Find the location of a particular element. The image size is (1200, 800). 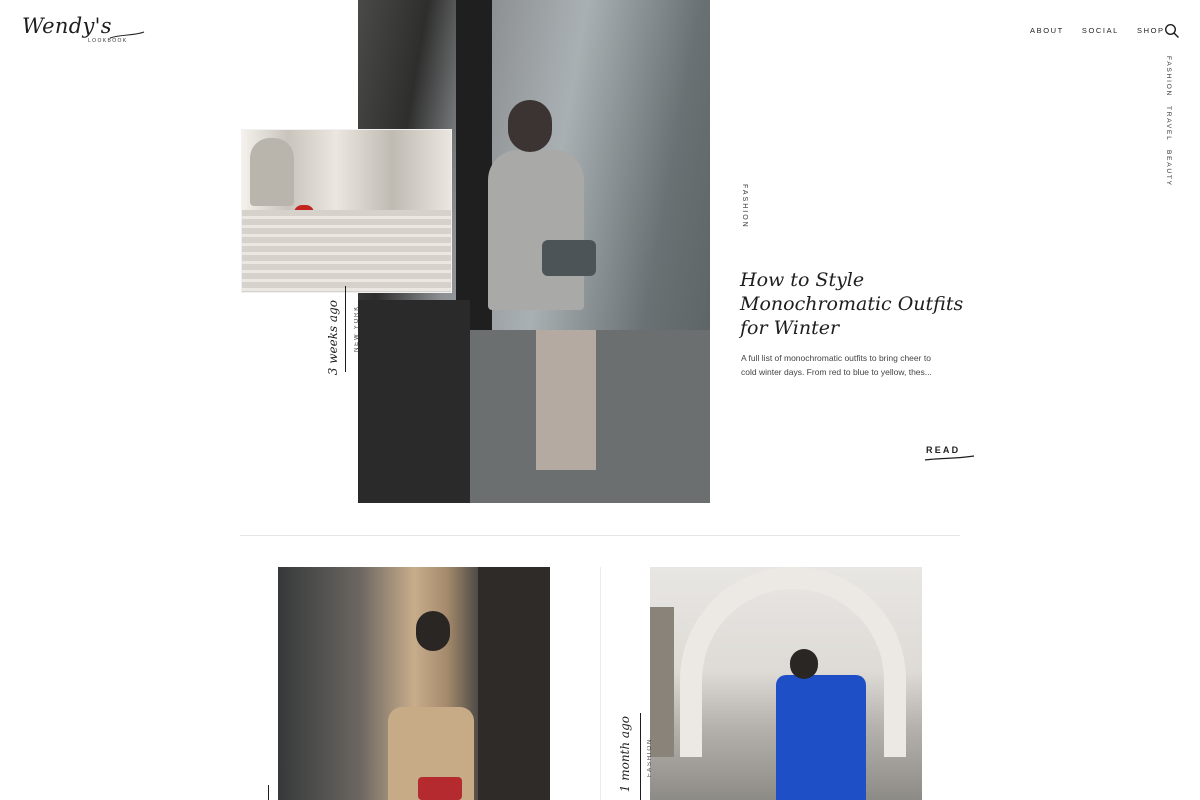

nav-about: ABOUT is located at coordinates (1047, 30).